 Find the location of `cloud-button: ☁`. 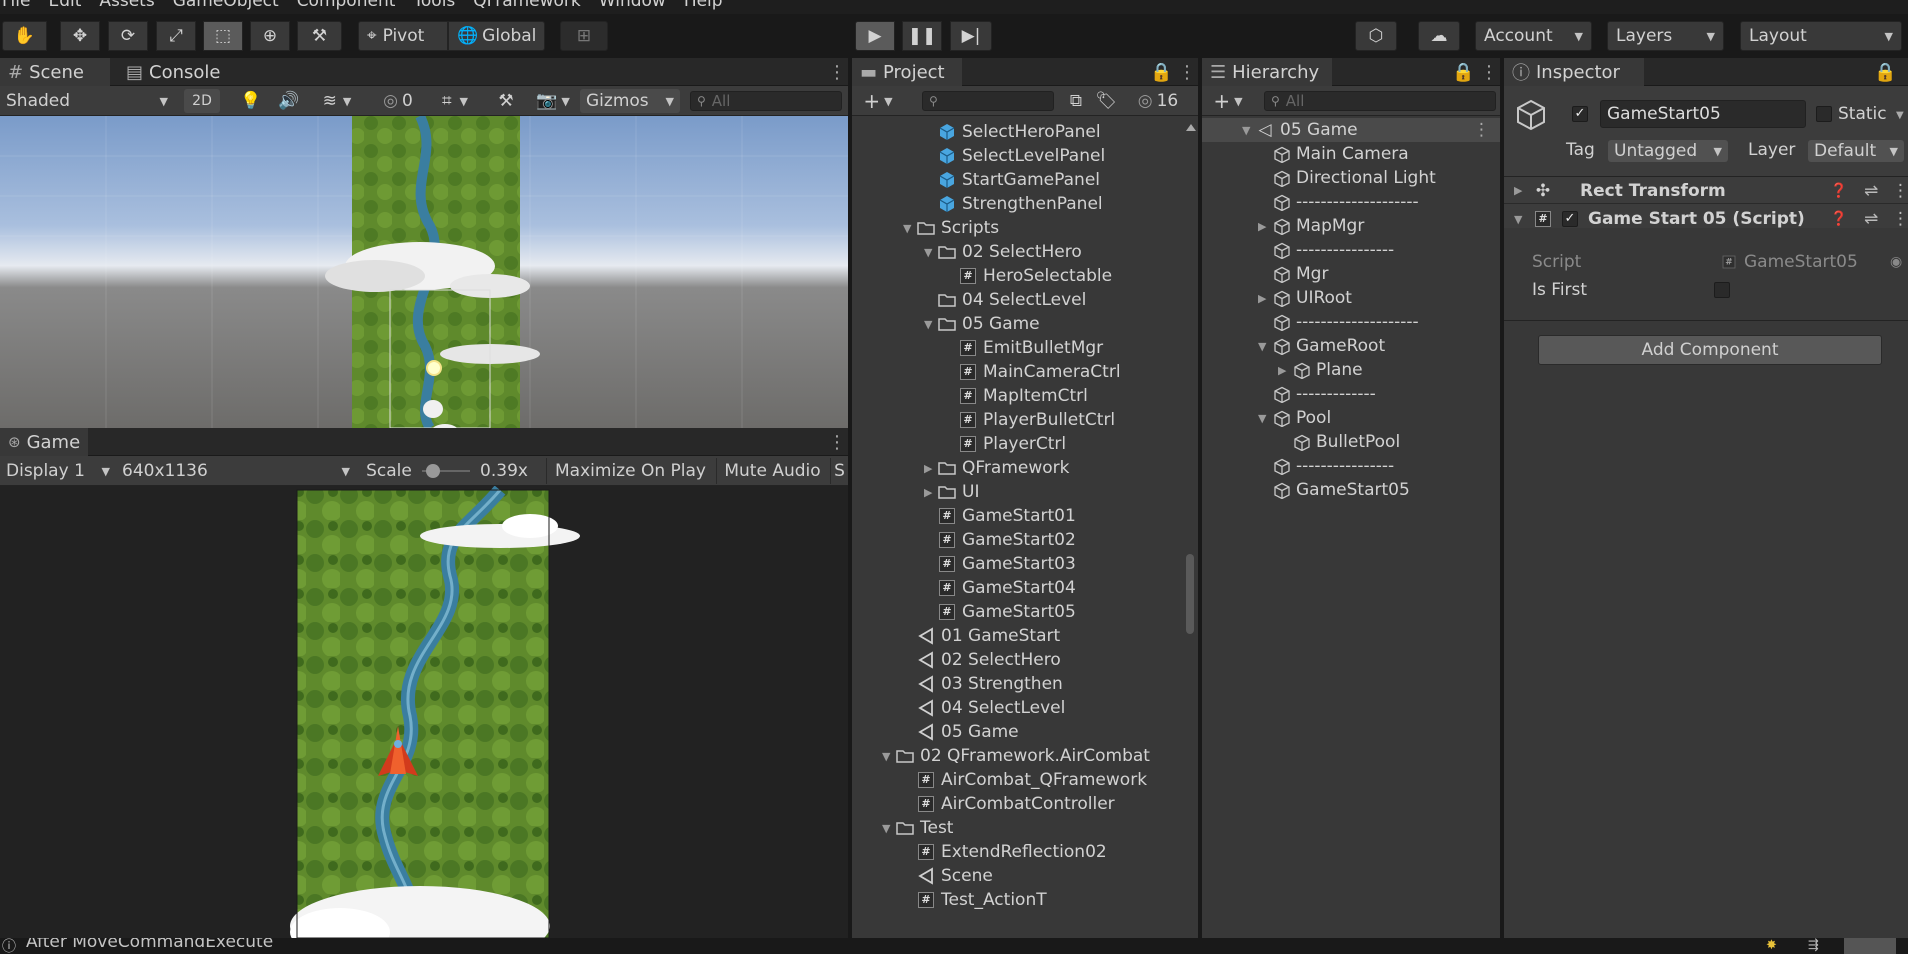

cloud-button: ☁ is located at coordinates (1439, 36).